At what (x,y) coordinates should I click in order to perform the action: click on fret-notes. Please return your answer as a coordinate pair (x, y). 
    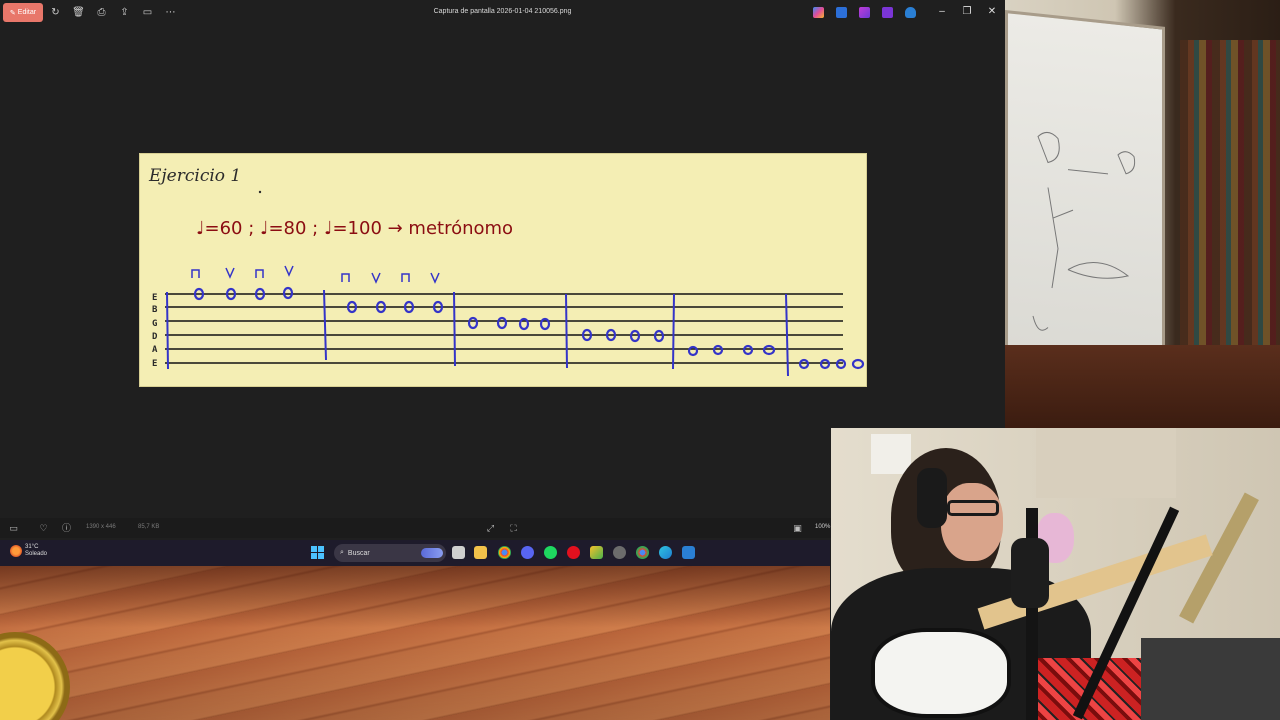
    Looking at the image, I should click on (529, 328).